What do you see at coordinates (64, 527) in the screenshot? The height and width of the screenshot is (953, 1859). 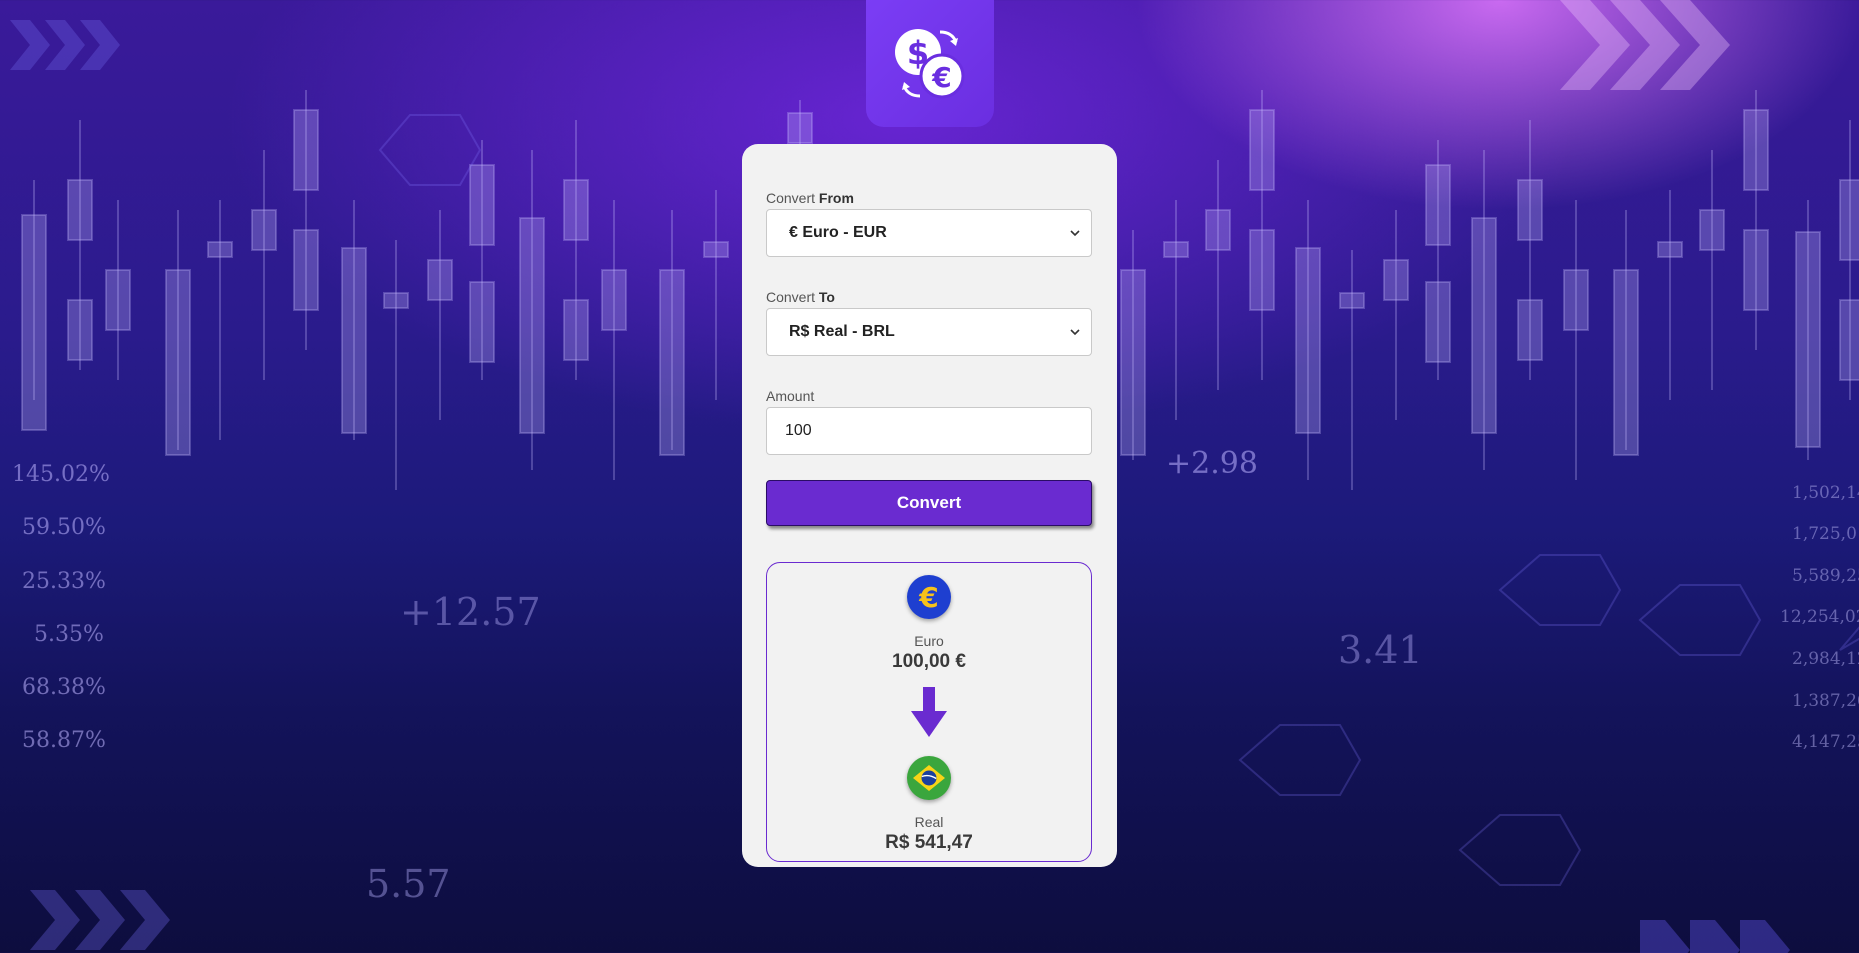 I see `bg-percent-label: 59.50%` at bounding box center [64, 527].